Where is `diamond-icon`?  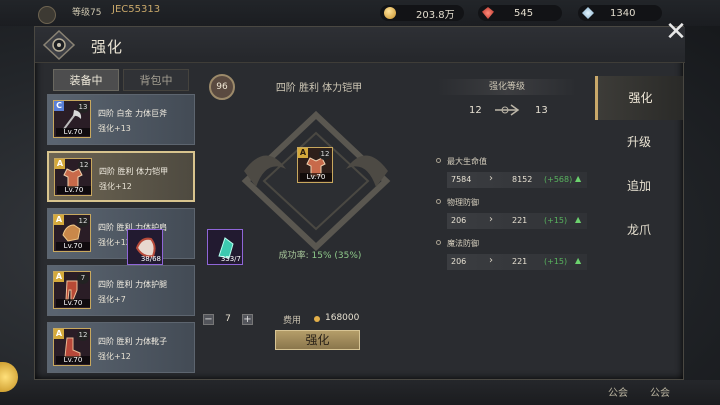
diamond-icon is located at coordinates (588, 13).